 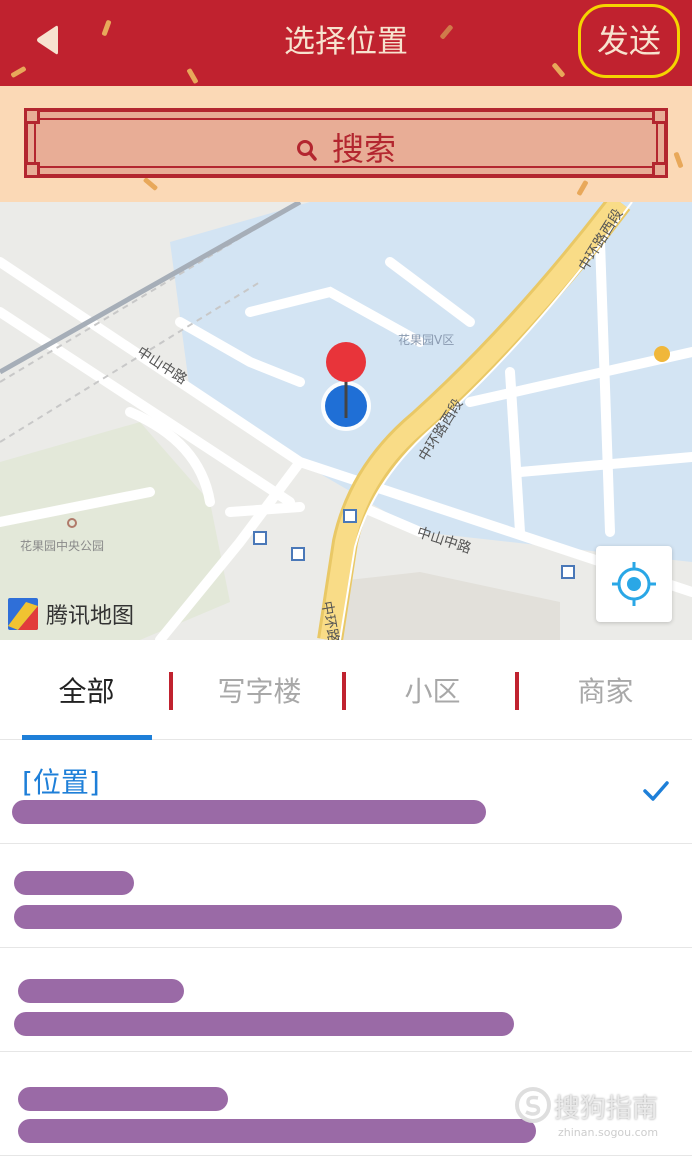 I want to click on search-band: 搜索, so click(x=346, y=144).